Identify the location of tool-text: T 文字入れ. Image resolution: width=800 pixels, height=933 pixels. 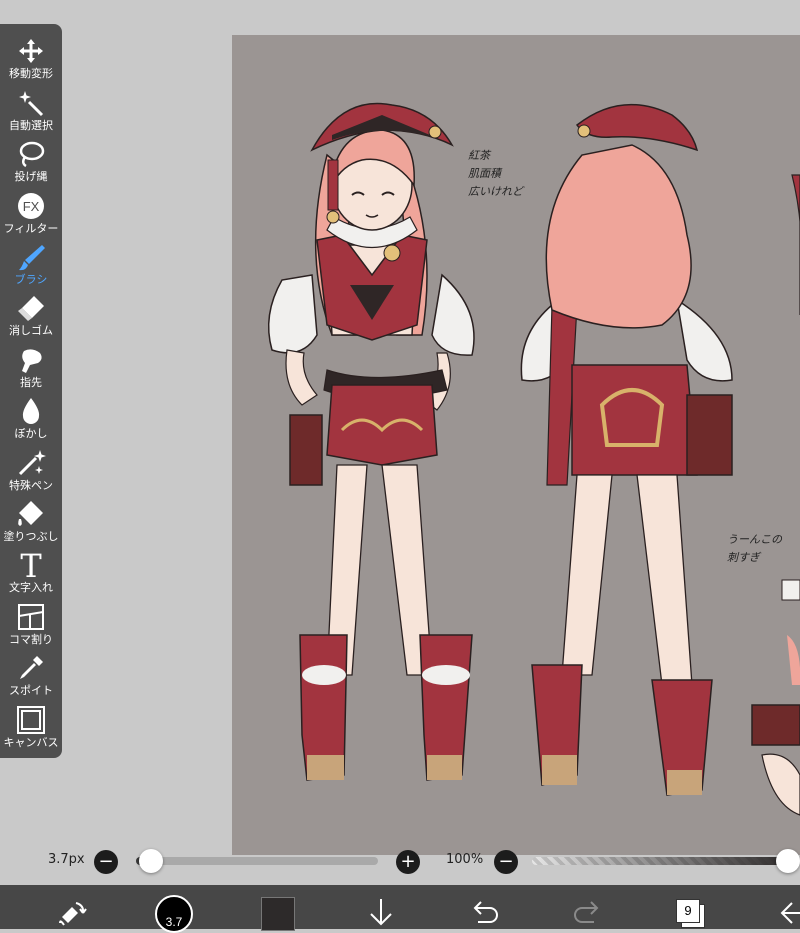
(31, 573).